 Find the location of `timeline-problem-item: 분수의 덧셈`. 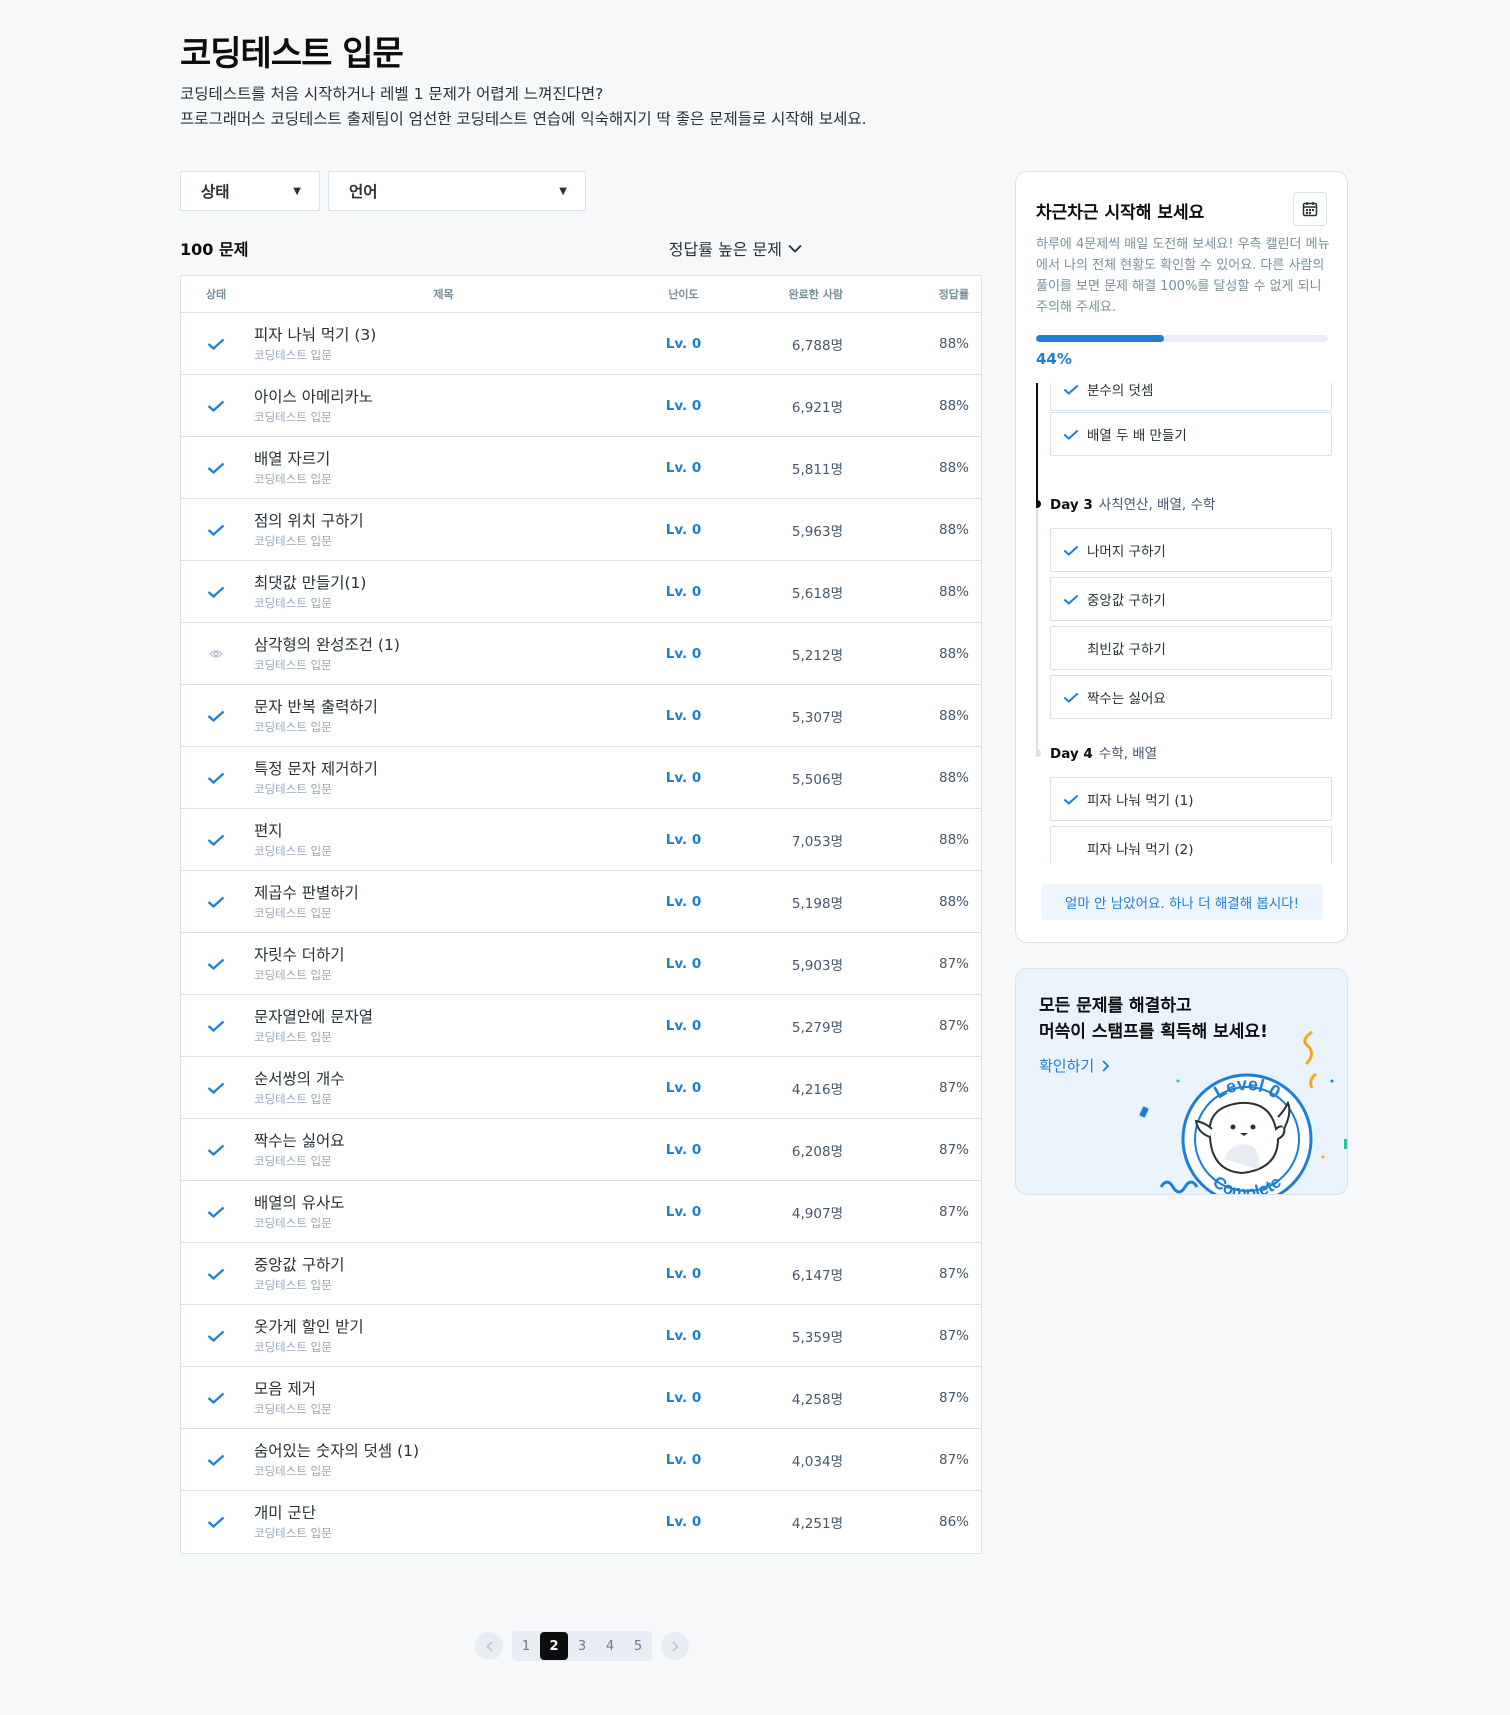

timeline-problem-item: 분수의 덧셈 is located at coordinates (1191, 397).